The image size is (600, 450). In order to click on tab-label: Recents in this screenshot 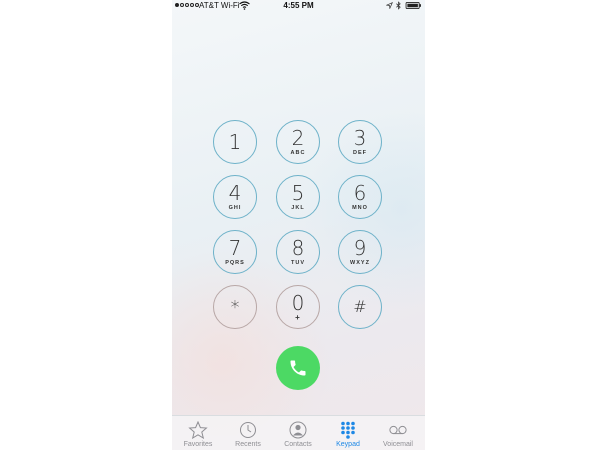, I will do `click(248, 444)`.